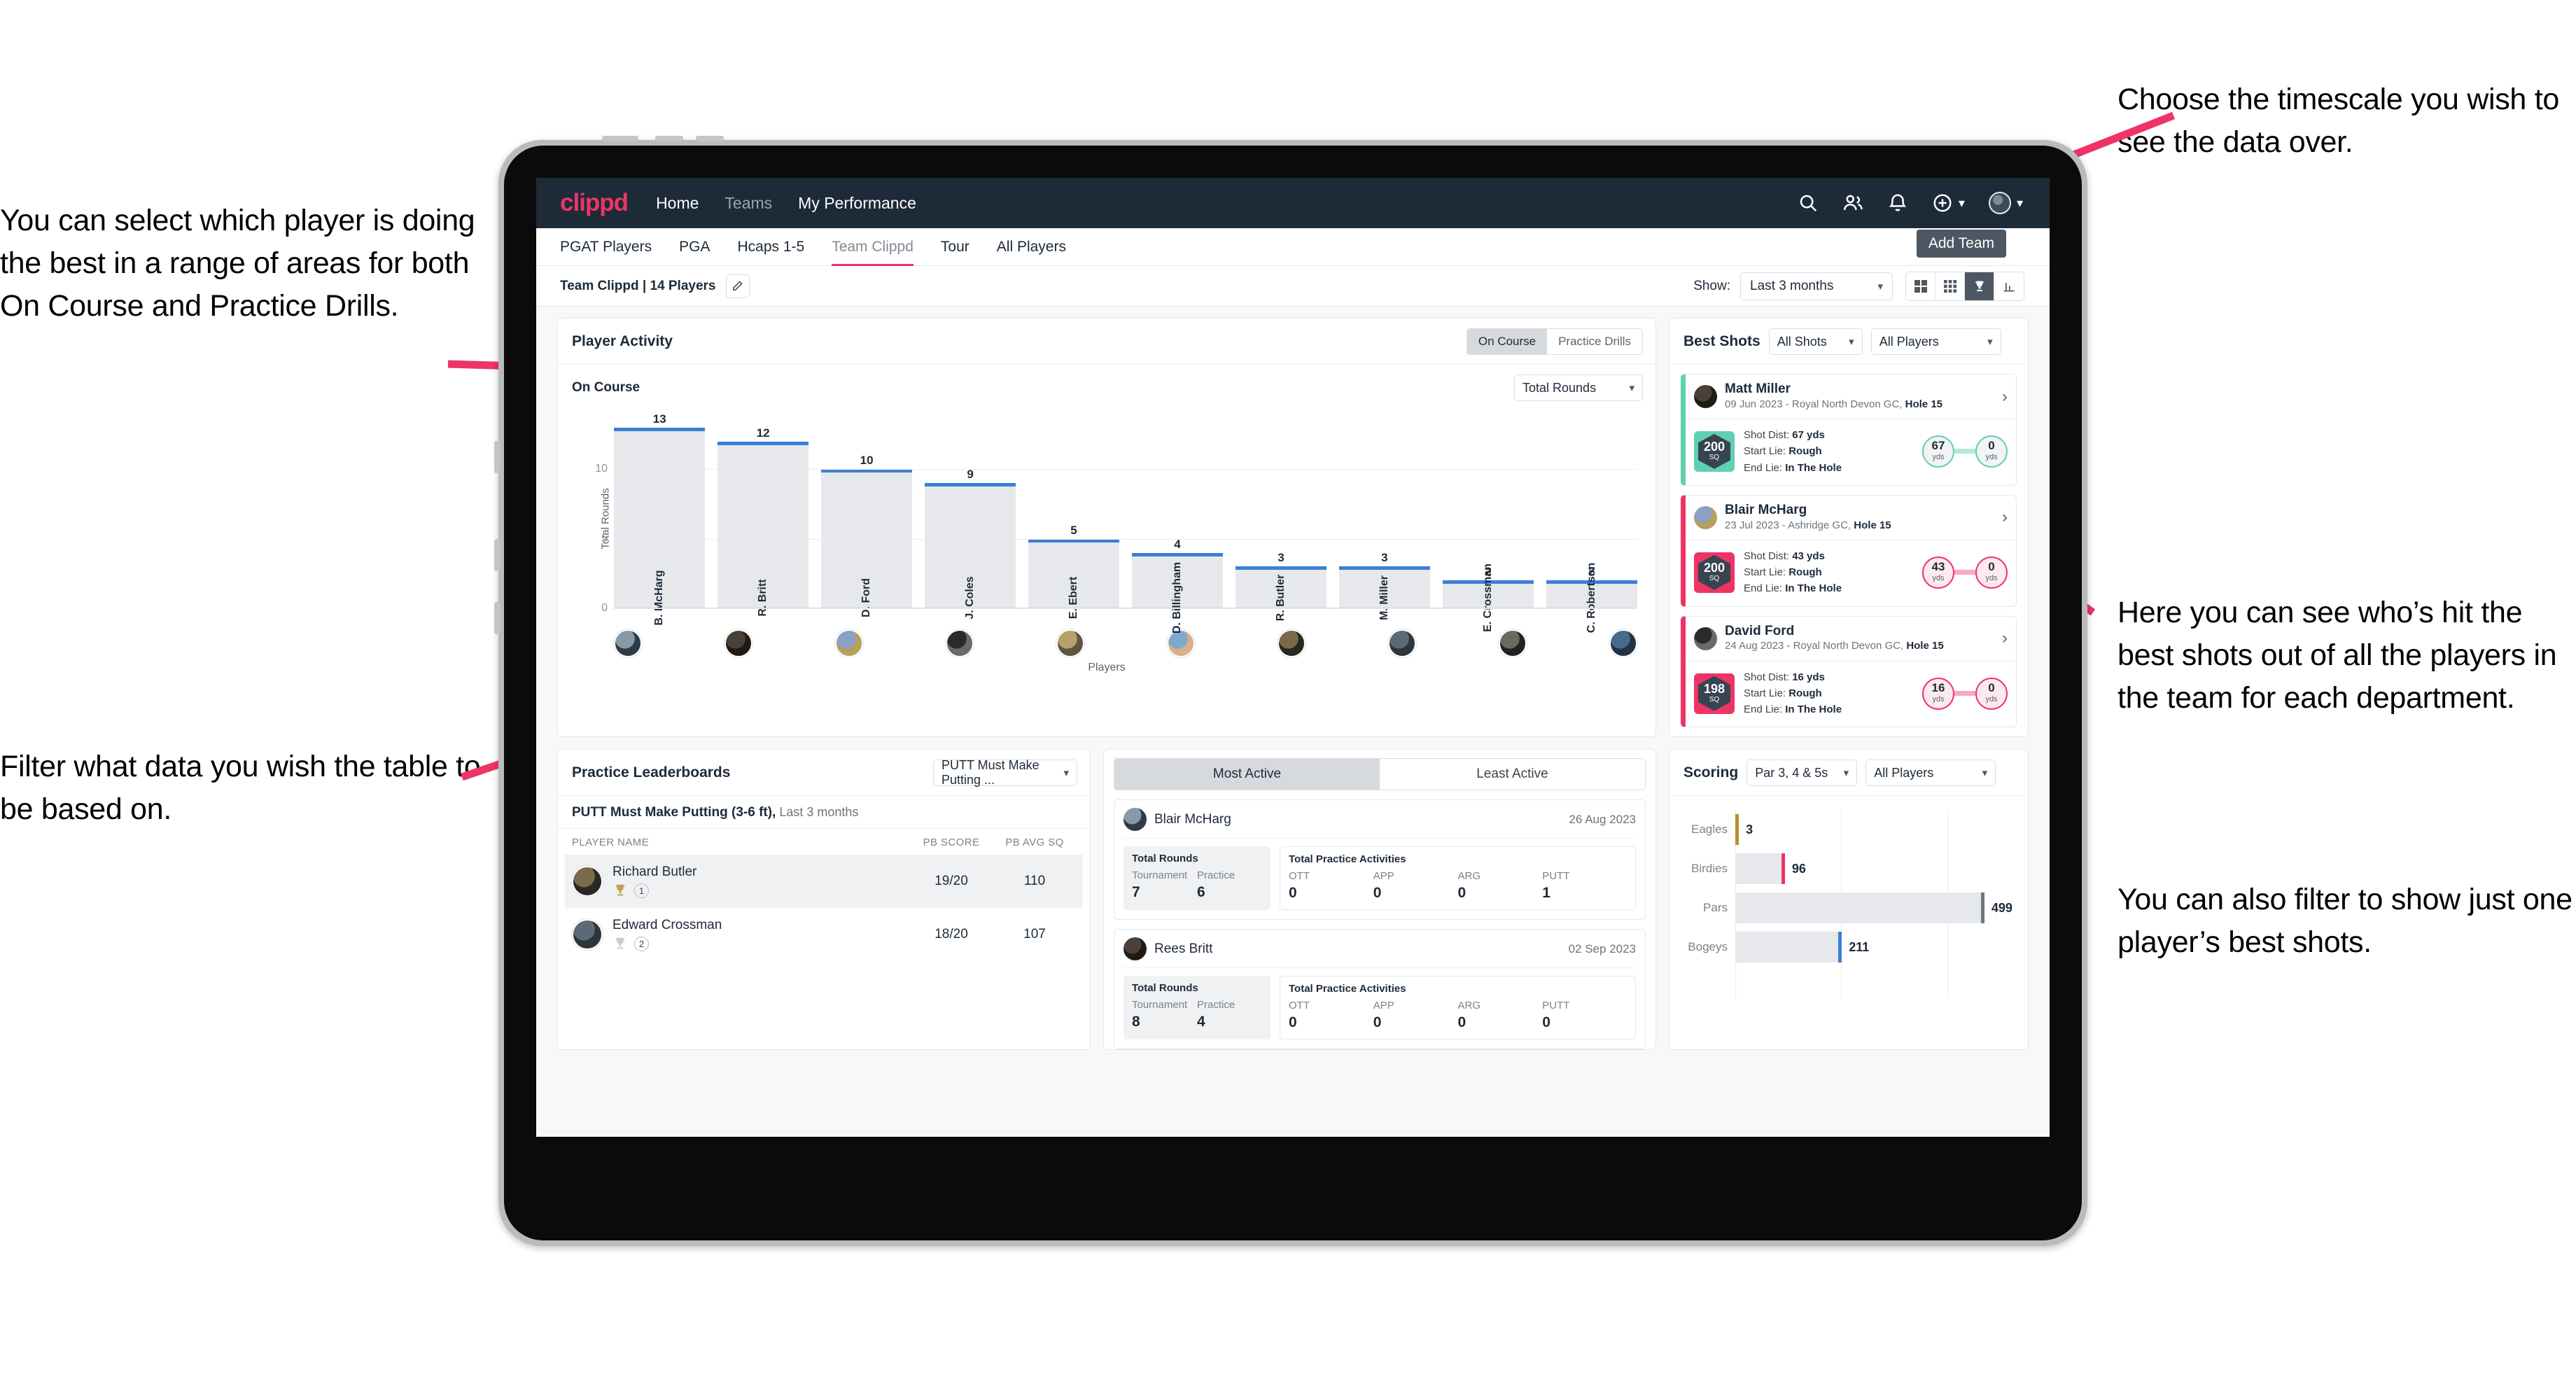 The image size is (2576, 1386). Describe the element at coordinates (1950, 286) in the screenshot. I see `grid-3x3-icon-button` at that location.